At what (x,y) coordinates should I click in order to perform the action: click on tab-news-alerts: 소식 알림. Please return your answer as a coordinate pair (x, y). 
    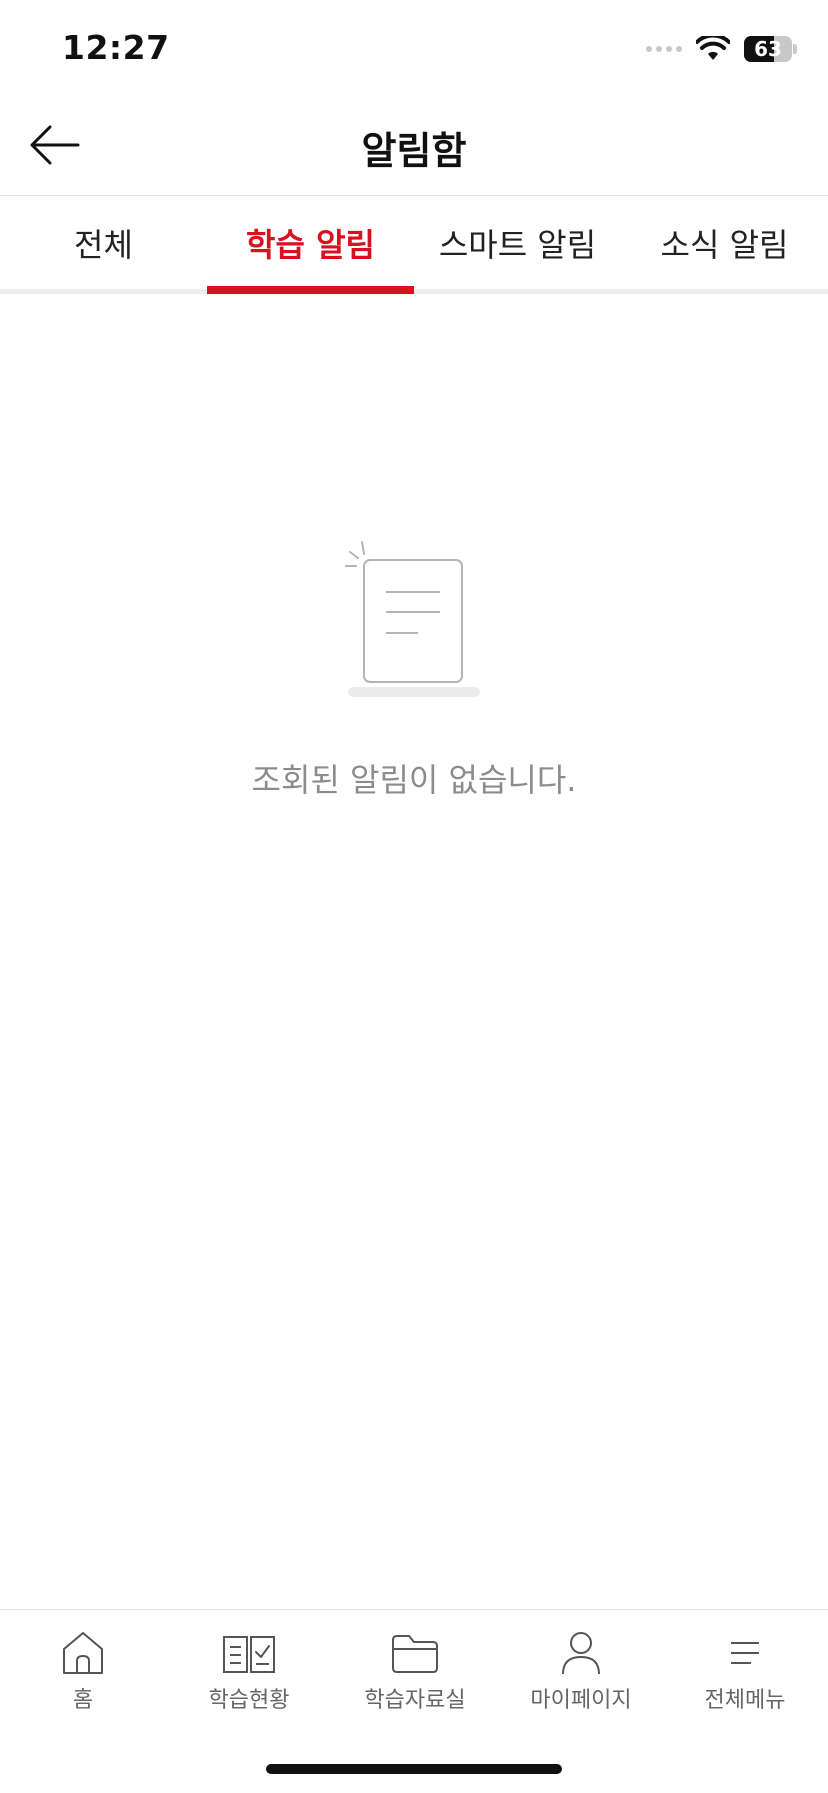
    Looking at the image, I should click on (724, 242).